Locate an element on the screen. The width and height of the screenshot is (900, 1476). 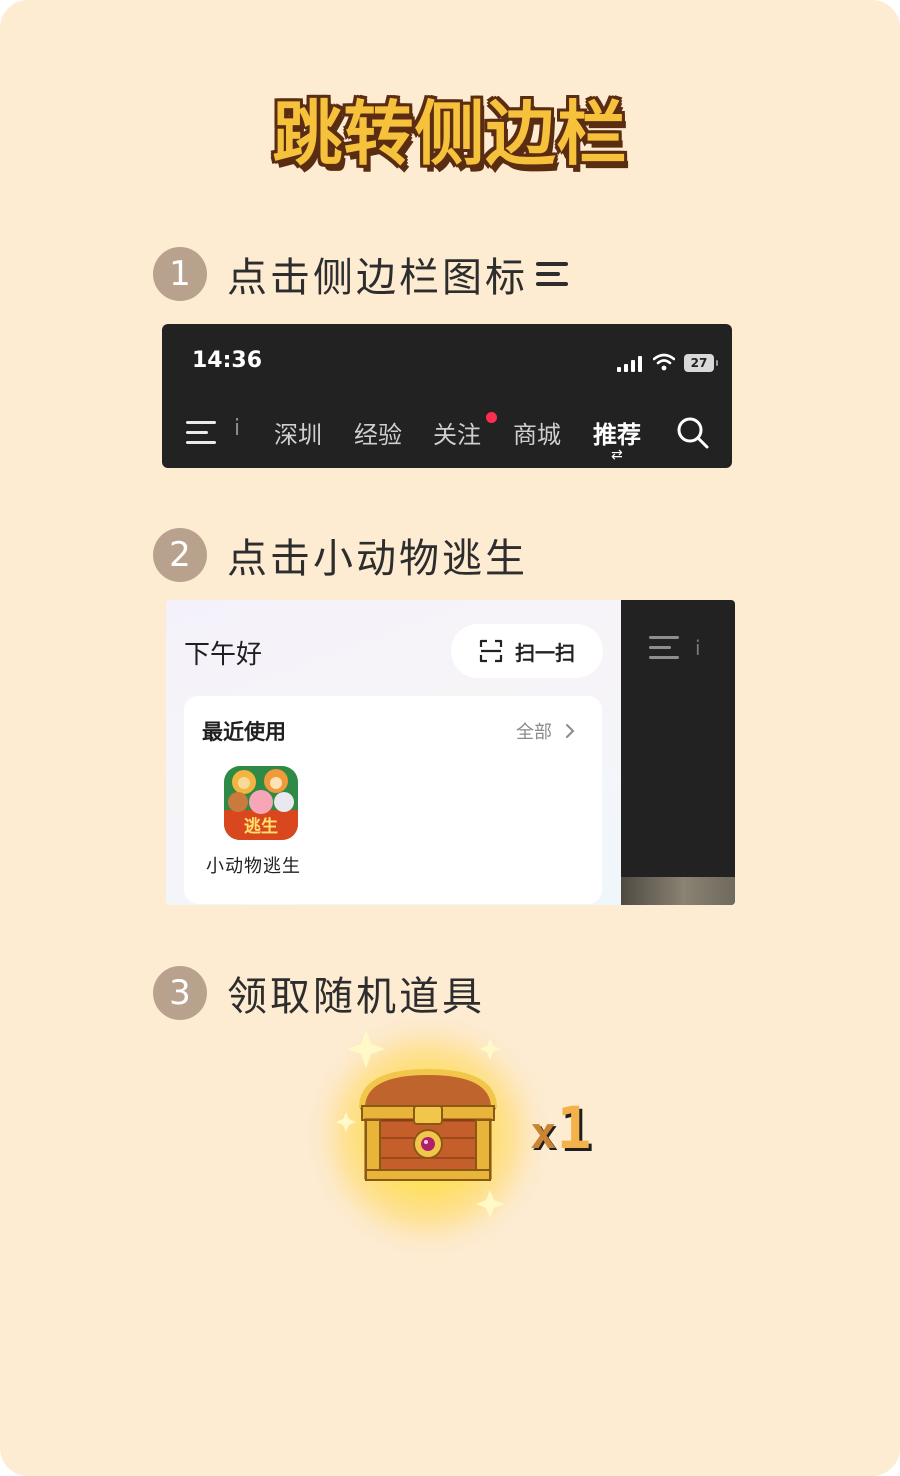
nav-tab-shenzhen: 深圳 is located at coordinates (298, 432).